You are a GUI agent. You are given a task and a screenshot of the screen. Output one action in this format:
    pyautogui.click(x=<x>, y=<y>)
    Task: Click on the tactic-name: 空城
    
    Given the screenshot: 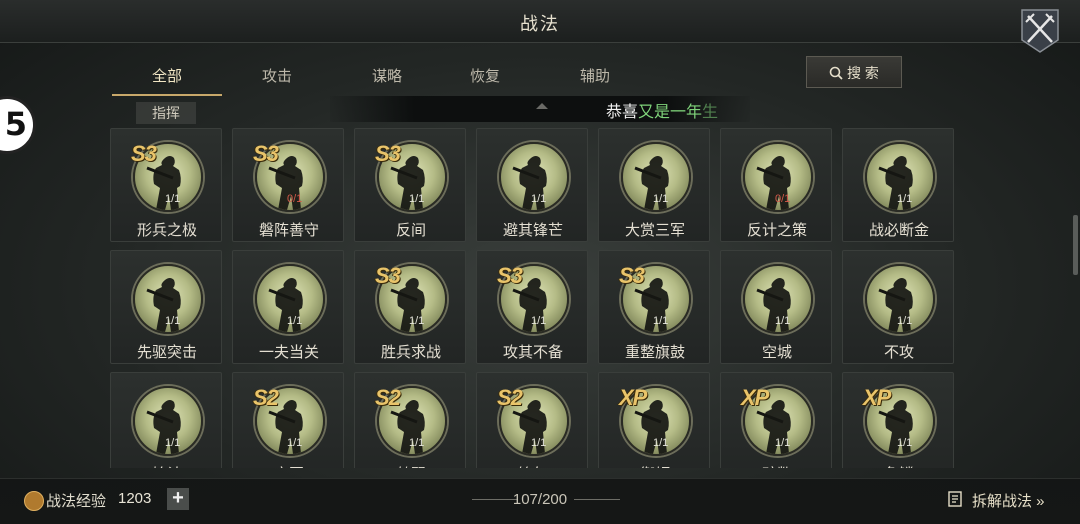 What is the action you would take?
    pyautogui.click(x=776, y=352)
    